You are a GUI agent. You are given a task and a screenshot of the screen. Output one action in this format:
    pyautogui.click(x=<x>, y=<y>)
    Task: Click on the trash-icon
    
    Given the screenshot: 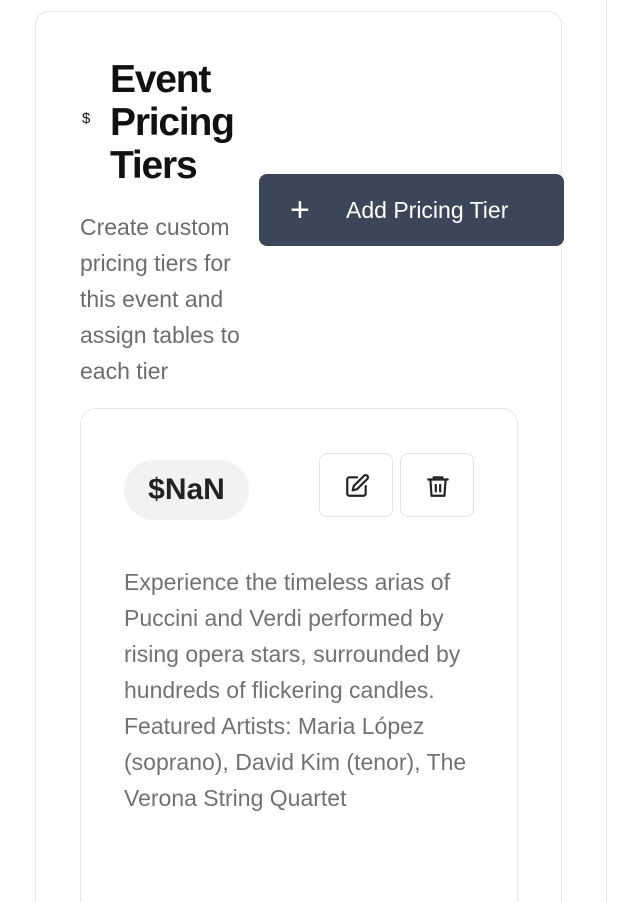 What is the action you would take?
    pyautogui.click(x=438, y=486)
    